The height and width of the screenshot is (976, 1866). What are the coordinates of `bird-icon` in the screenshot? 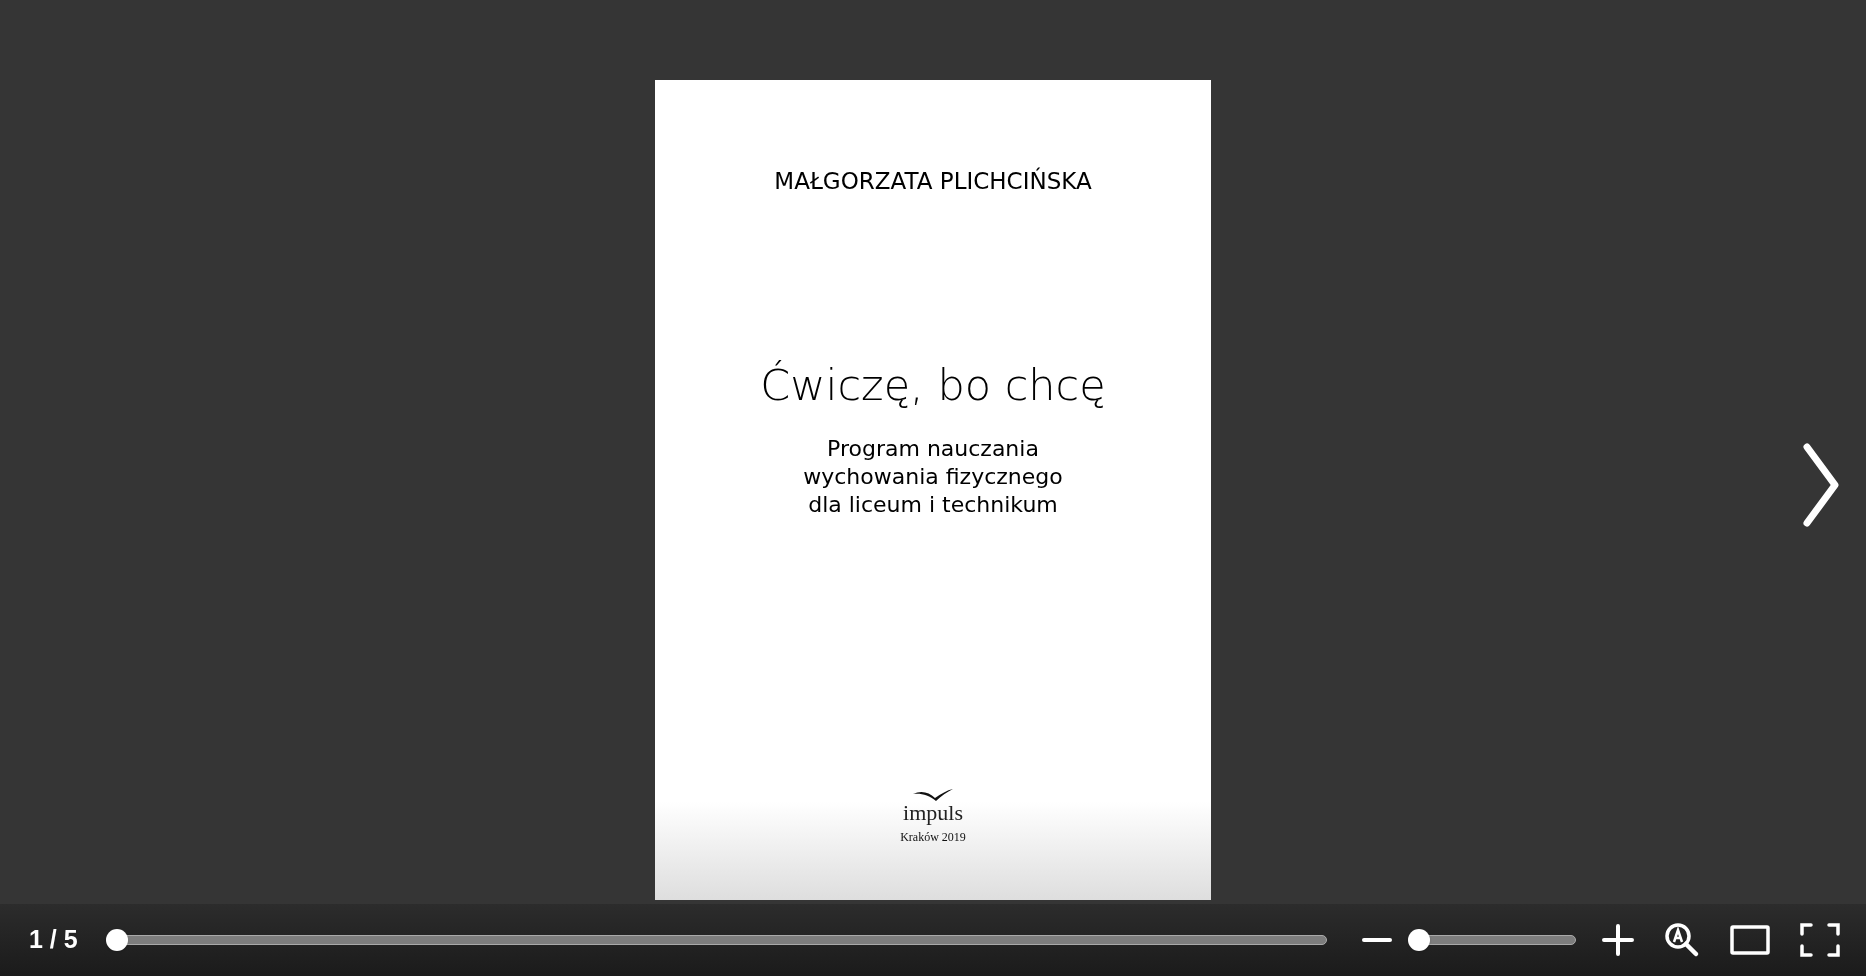 It's located at (933, 795).